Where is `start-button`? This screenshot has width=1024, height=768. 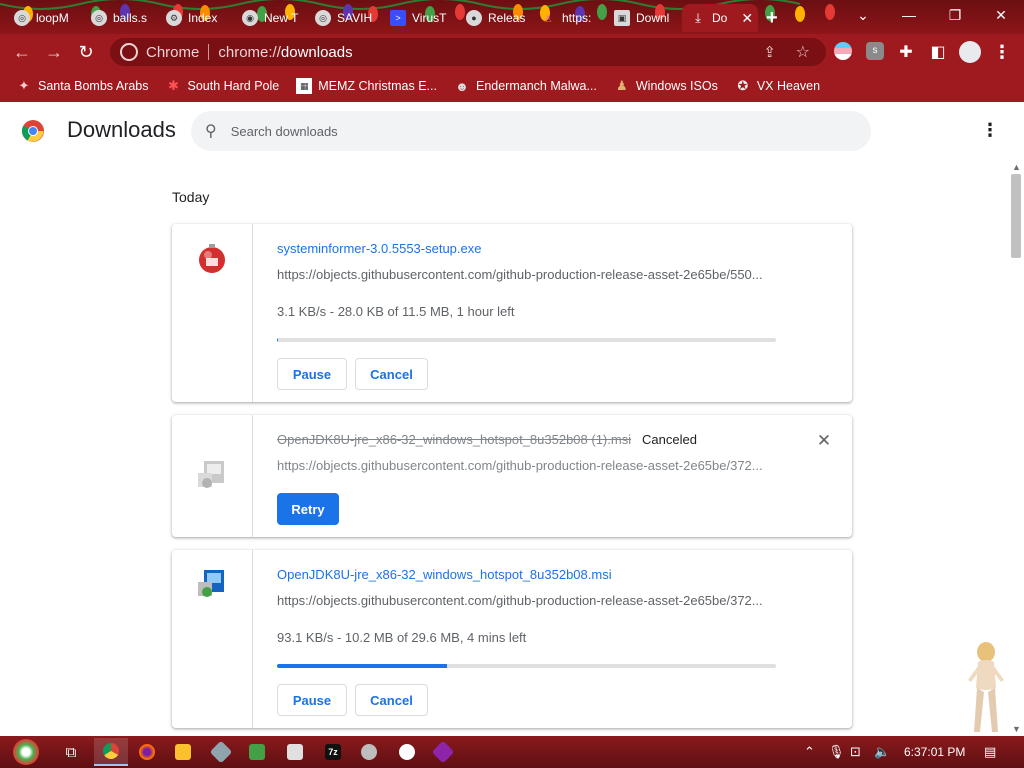 start-button is located at coordinates (26, 752).